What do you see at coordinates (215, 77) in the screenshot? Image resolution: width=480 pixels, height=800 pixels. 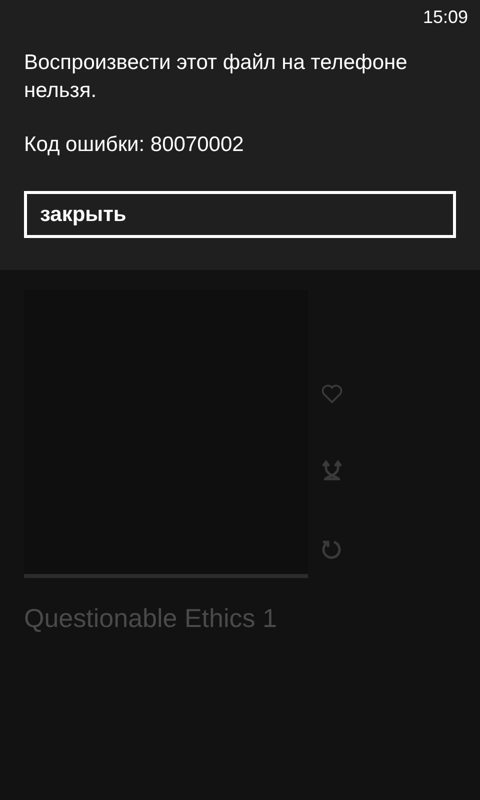 I see `error-message: Воспроизвести этот файл на телефоне нельзя.` at bounding box center [215, 77].